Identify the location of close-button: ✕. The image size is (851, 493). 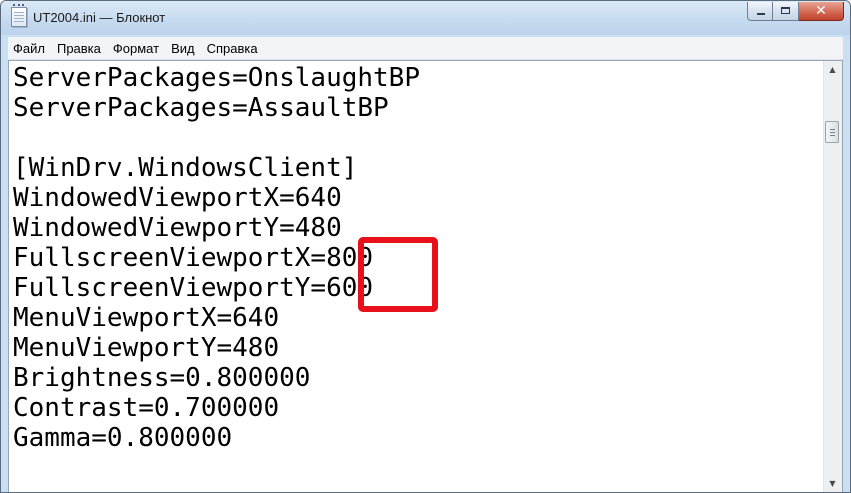
(821, 11).